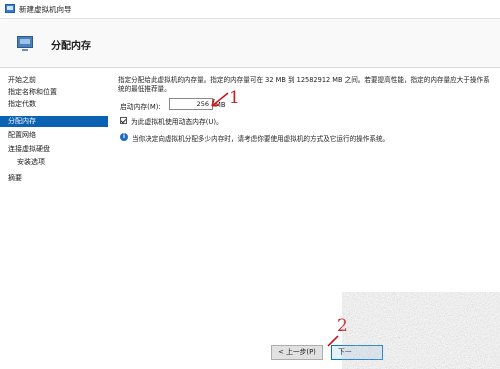  I want to click on title-bar: 新建虚拟机向导, so click(250, 9).